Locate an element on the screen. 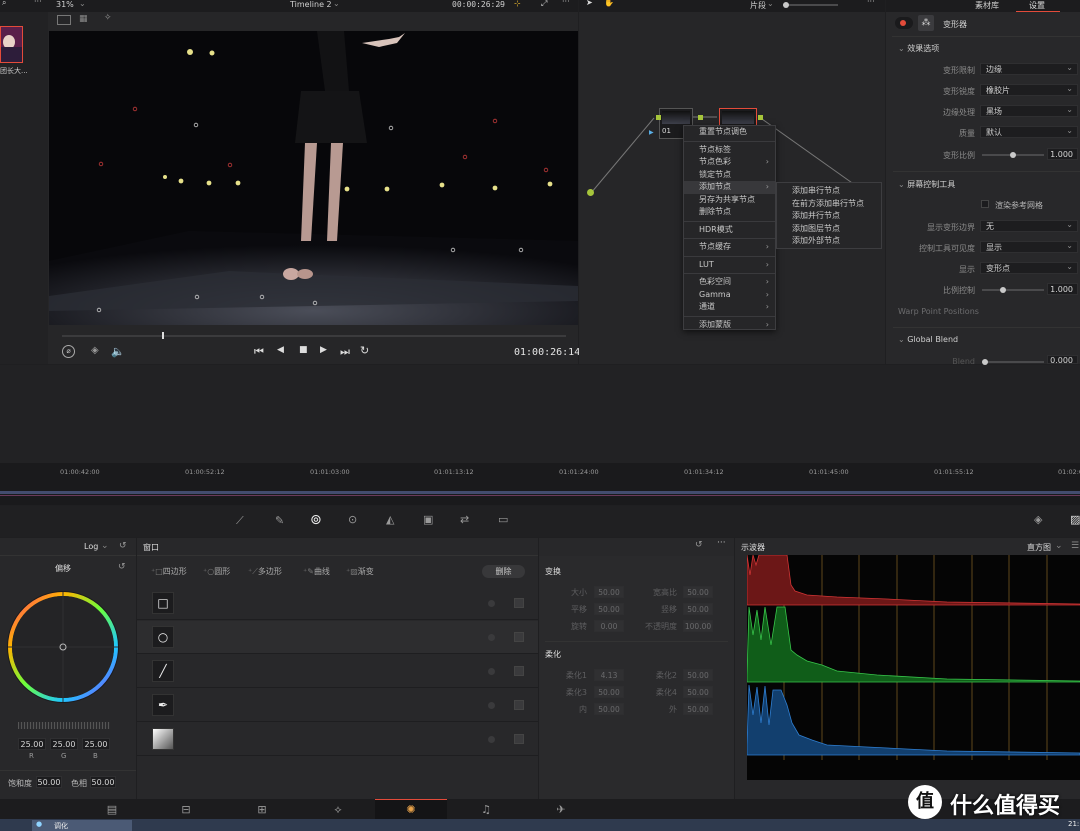  fusion-page-icon: ⟡ is located at coordinates (338, 810).